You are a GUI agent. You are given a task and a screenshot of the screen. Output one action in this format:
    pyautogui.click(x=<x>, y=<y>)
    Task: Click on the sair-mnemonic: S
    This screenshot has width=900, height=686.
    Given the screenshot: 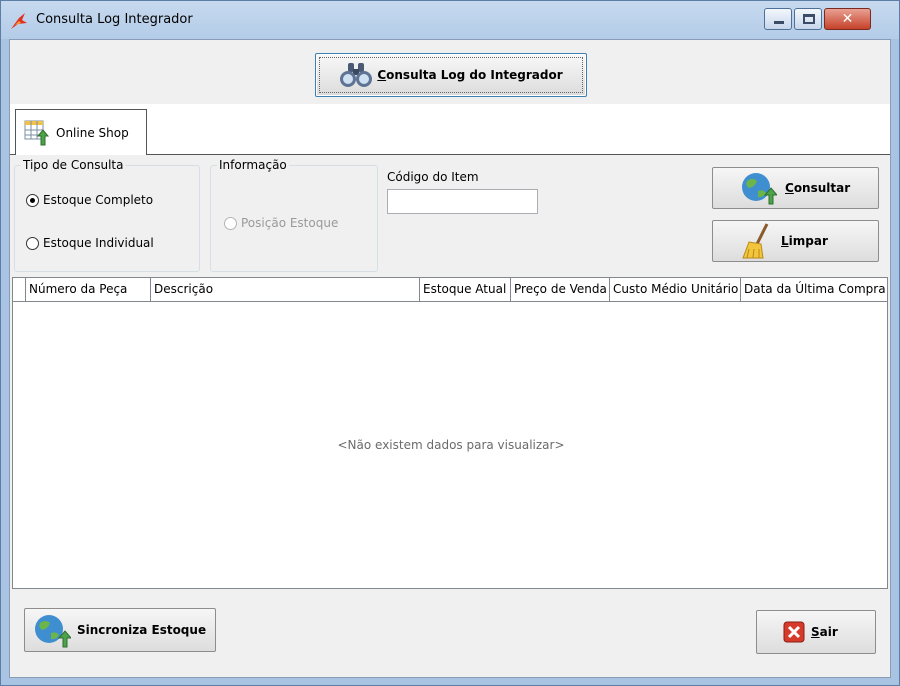 What is the action you would take?
    pyautogui.click(x=815, y=632)
    